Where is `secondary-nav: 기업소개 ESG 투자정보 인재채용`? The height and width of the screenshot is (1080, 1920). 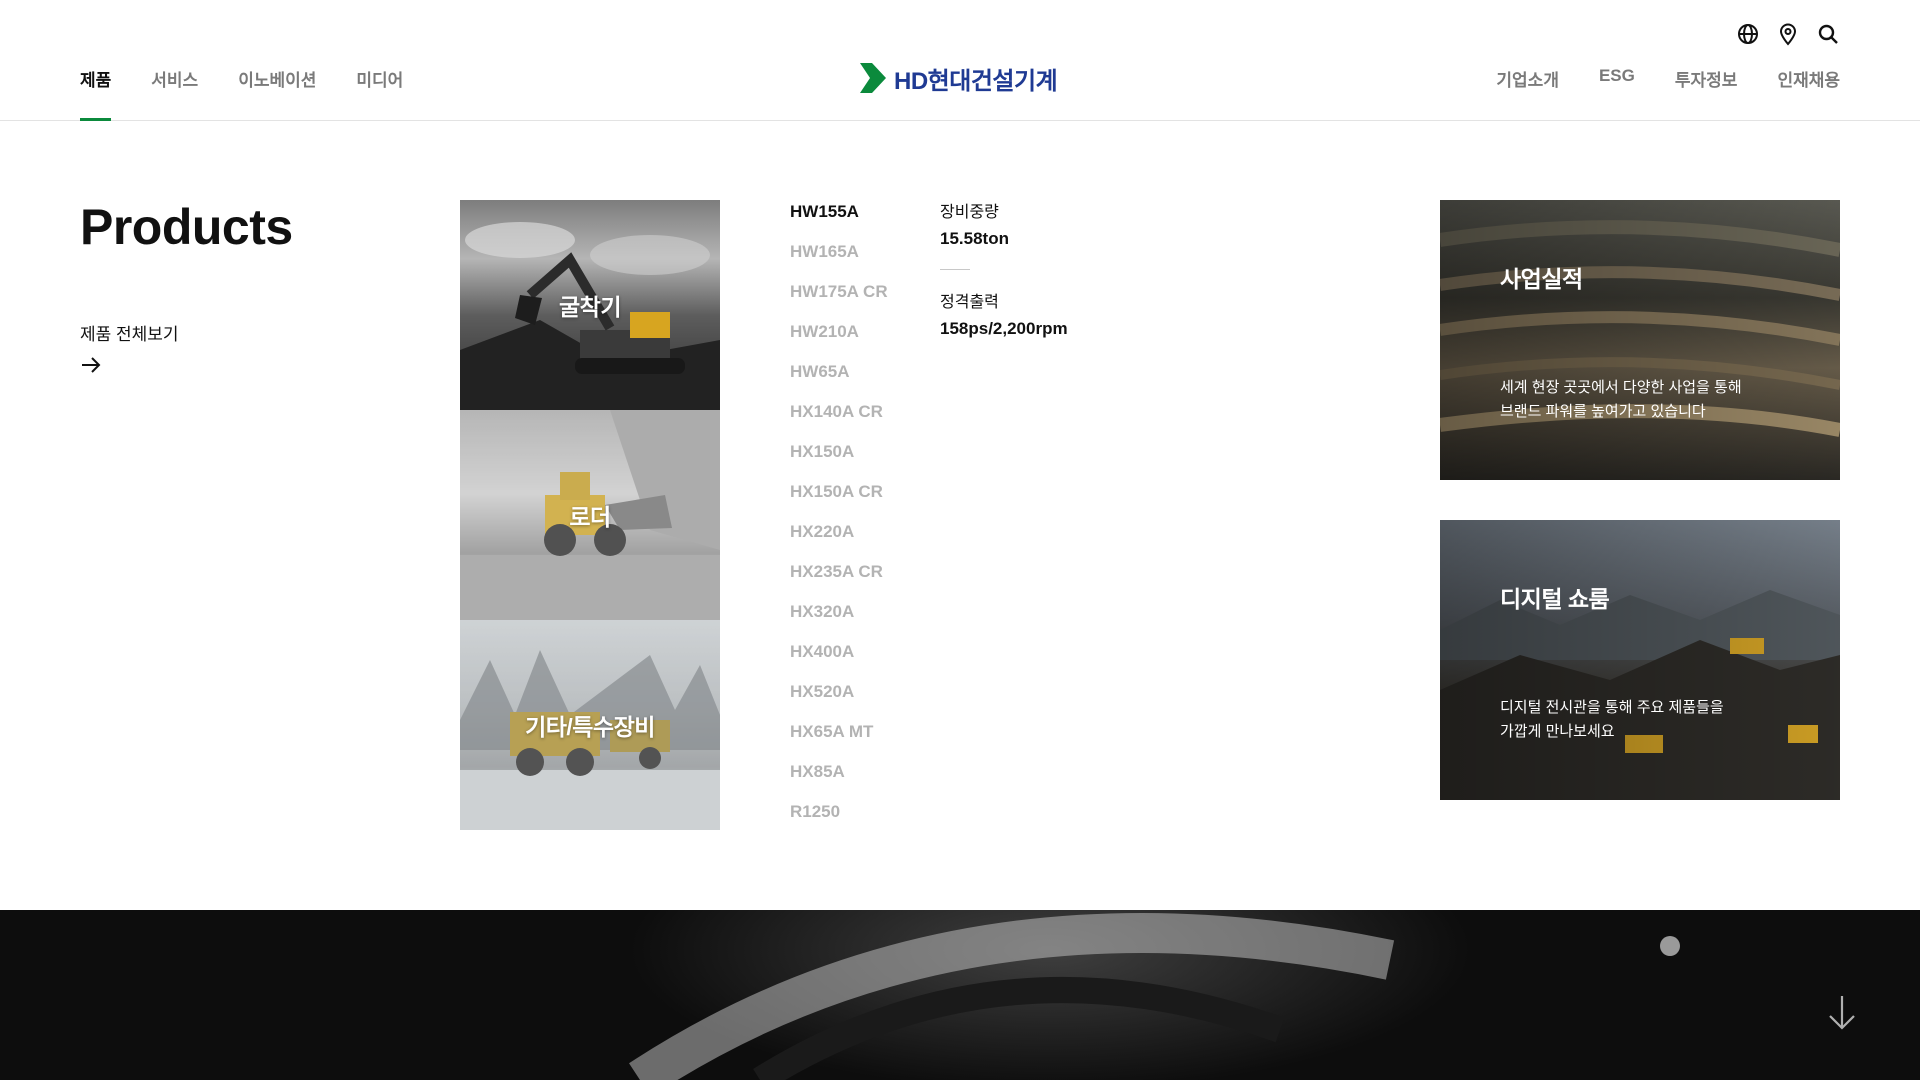 secondary-nav: 기업소개 ESG 투자정보 인재채용 is located at coordinates (1668, 93).